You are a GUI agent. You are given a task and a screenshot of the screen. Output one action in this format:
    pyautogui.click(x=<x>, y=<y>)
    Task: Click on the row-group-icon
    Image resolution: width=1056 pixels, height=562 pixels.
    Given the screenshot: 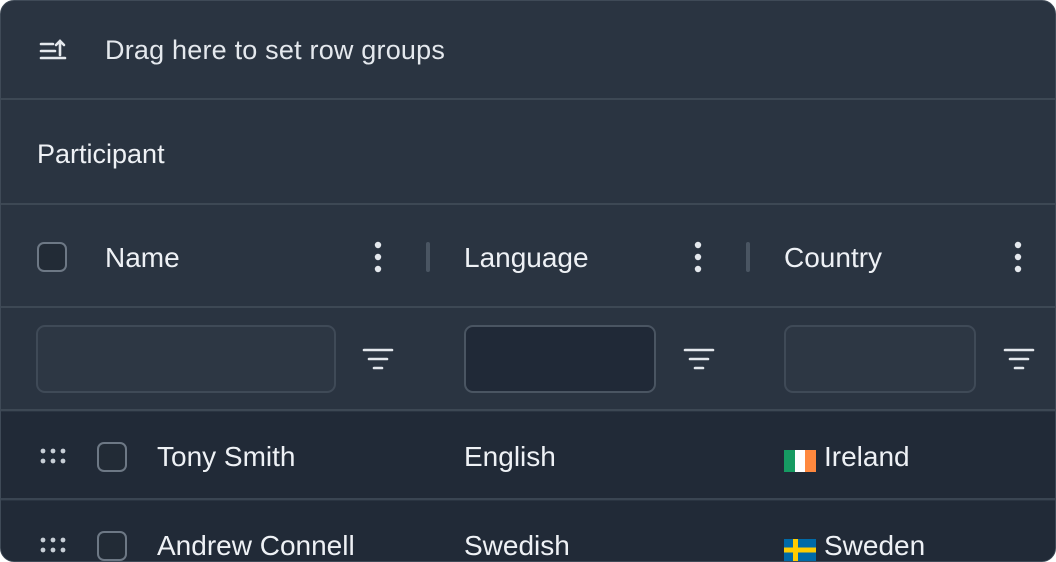 What is the action you would take?
    pyautogui.click(x=53, y=49)
    